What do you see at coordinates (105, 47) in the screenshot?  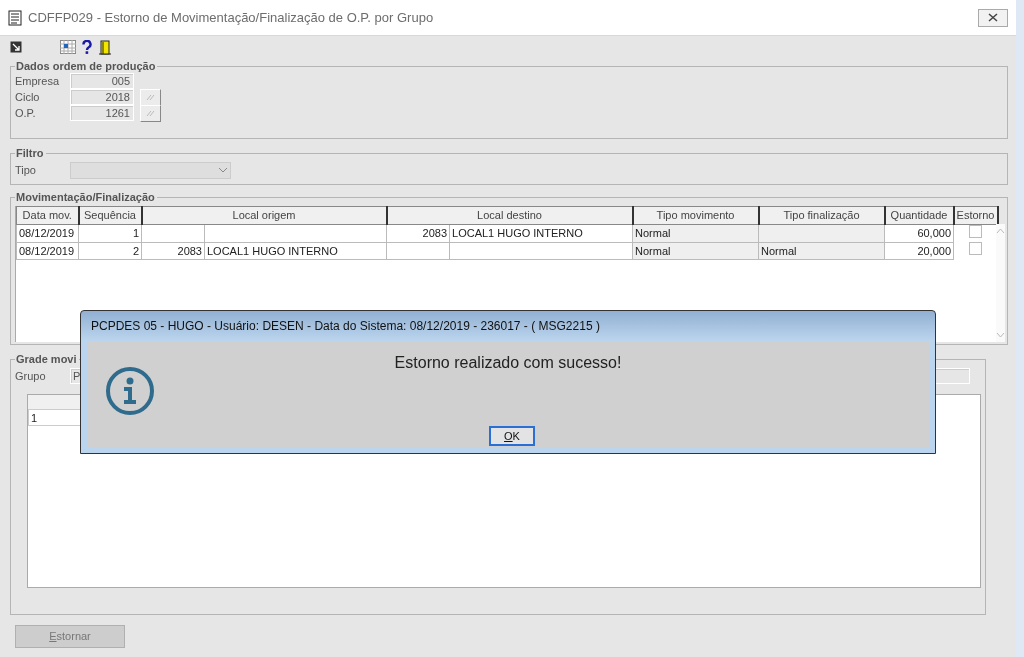 I see `door-exit-icon` at bounding box center [105, 47].